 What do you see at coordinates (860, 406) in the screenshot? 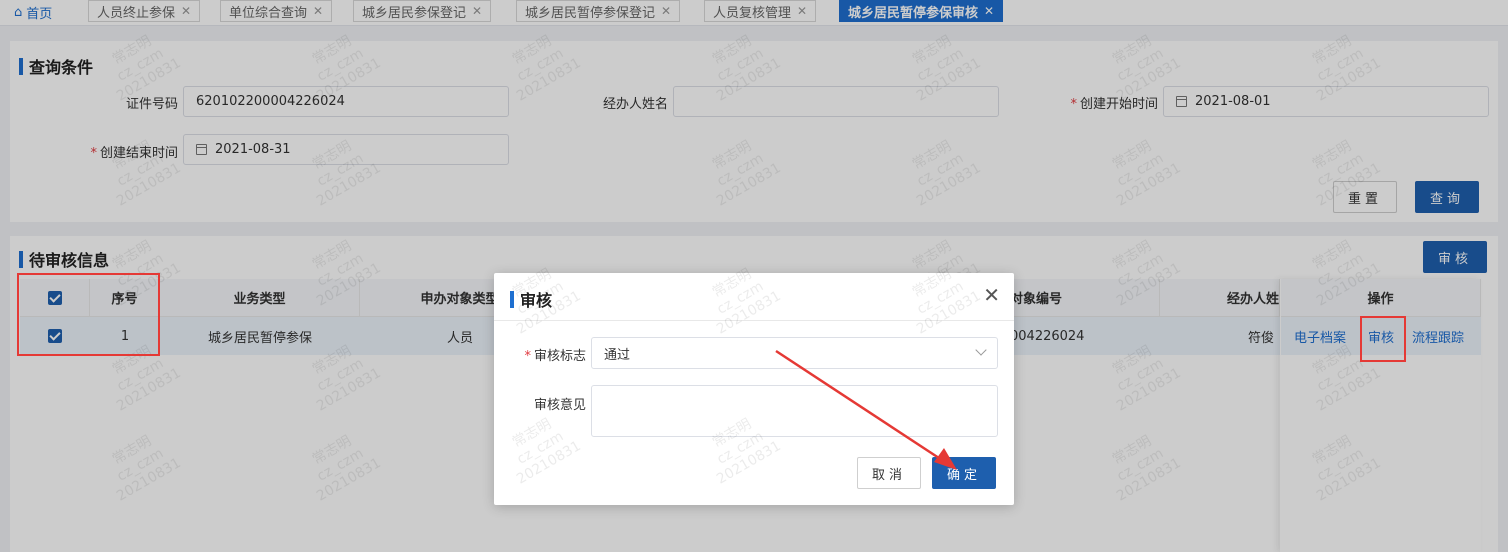
I see `arrow-shaft` at bounding box center [860, 406].